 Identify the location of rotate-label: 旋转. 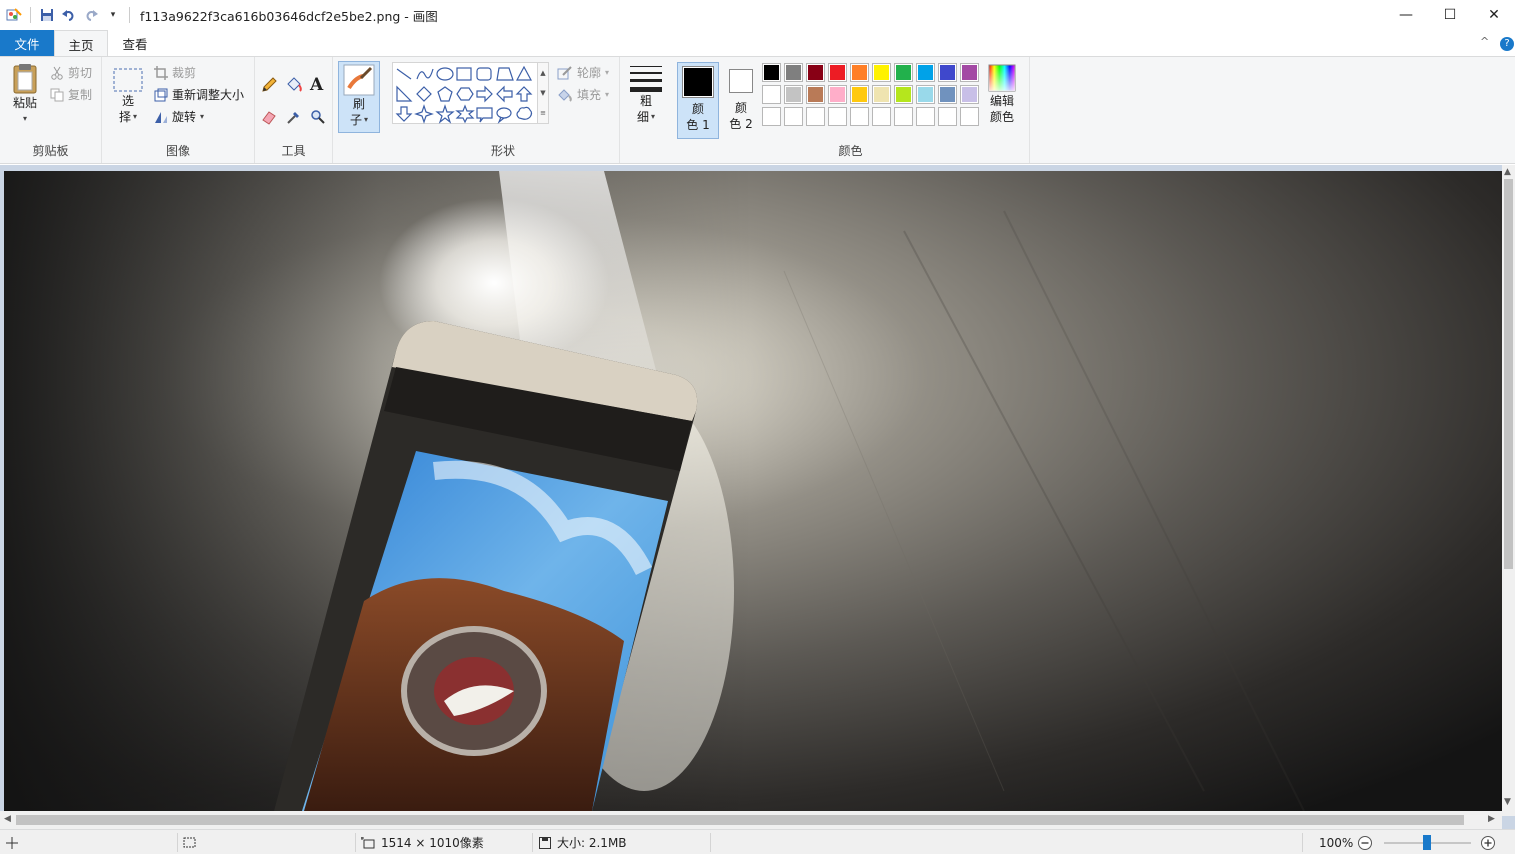
(184, 117).